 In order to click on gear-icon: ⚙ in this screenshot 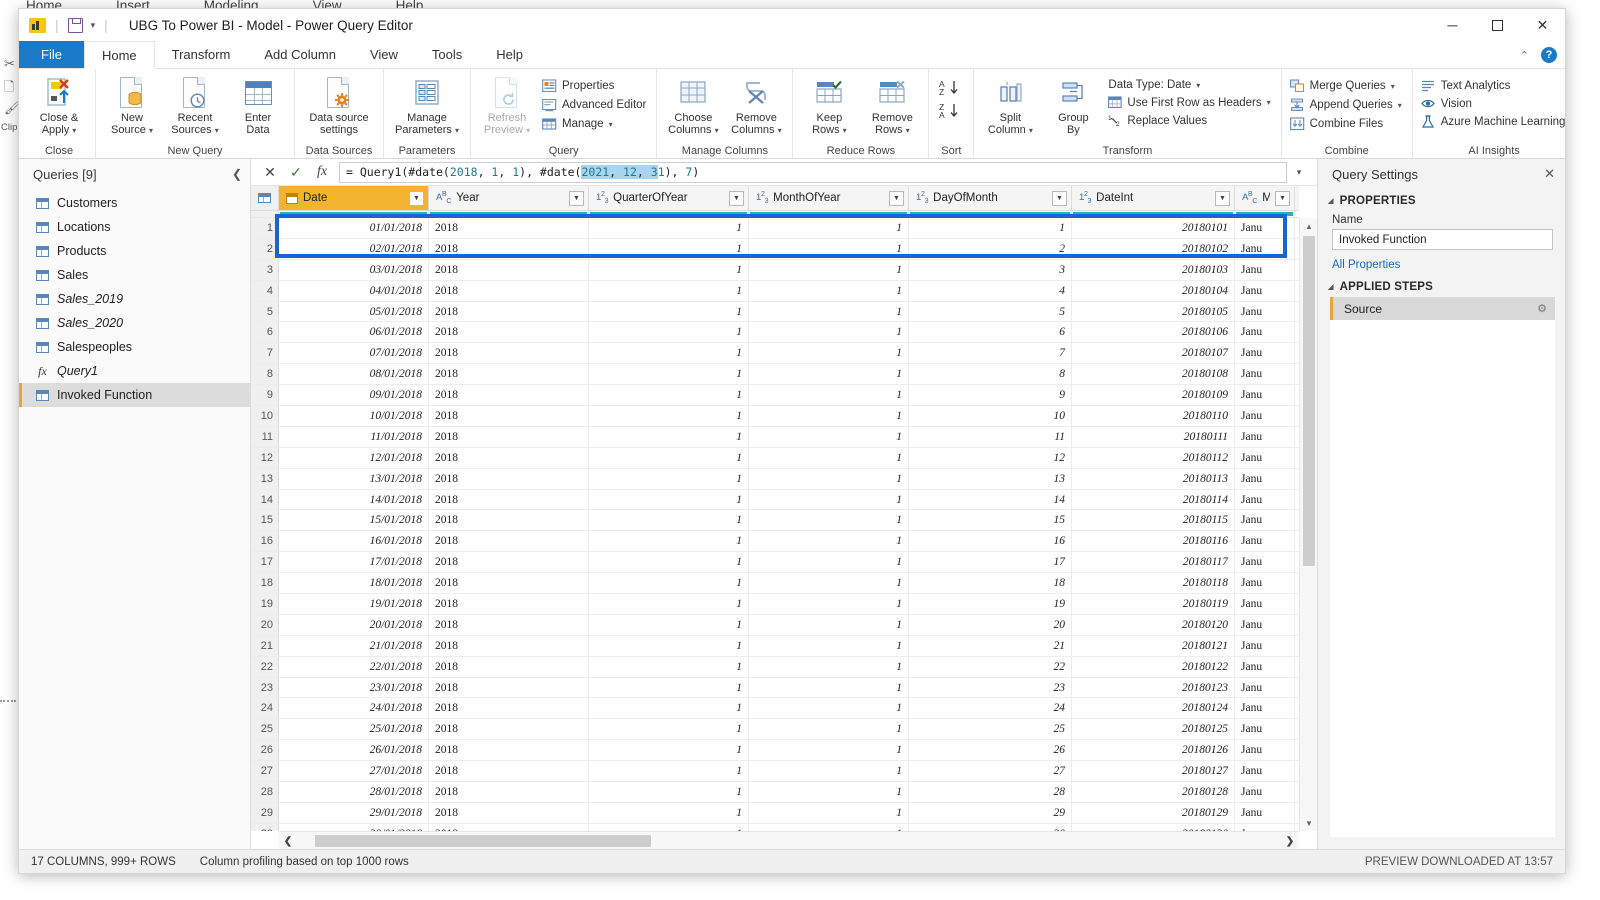, I will do `click(1542, 308)`.